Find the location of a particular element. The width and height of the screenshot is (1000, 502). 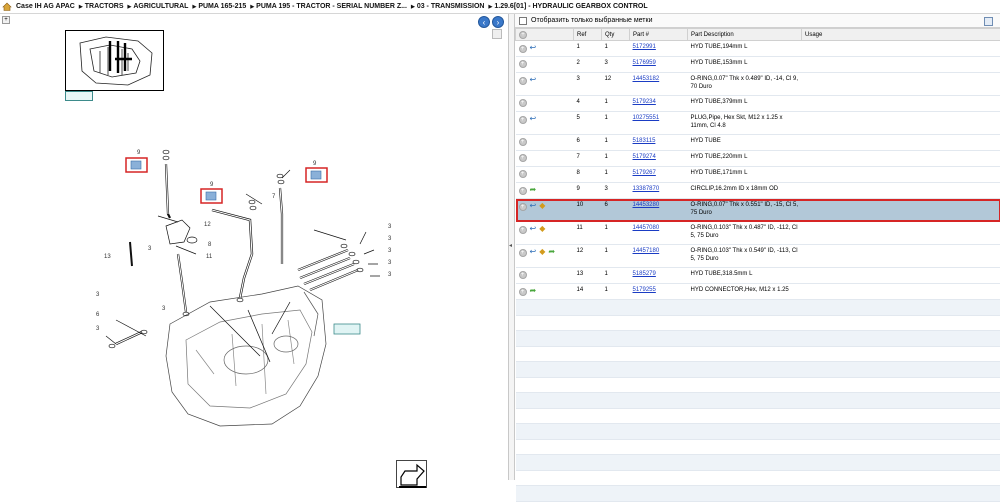

breadcrumb-item: Case IH AG APAC is located at coordinates (45, 6).